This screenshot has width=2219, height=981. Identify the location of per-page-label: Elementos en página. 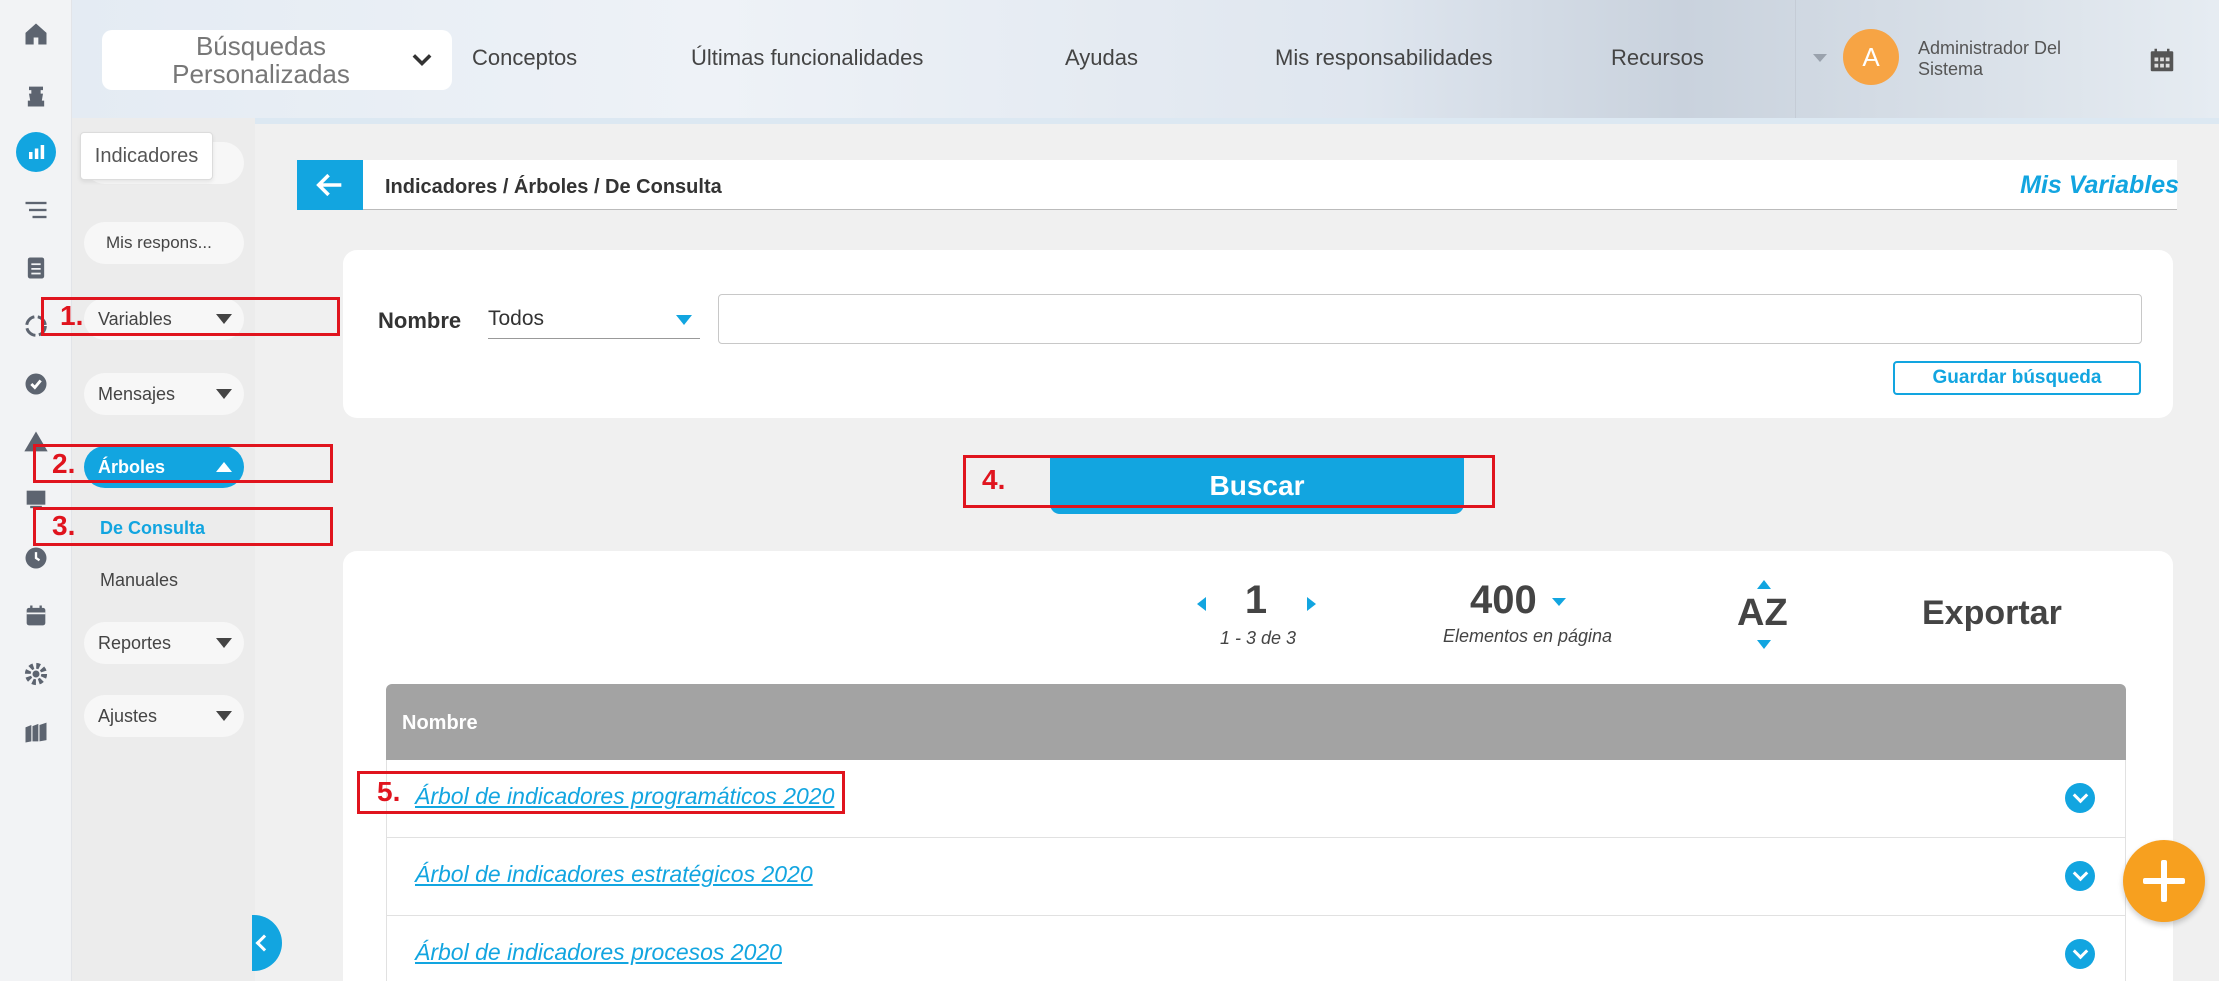
(1527, 636).